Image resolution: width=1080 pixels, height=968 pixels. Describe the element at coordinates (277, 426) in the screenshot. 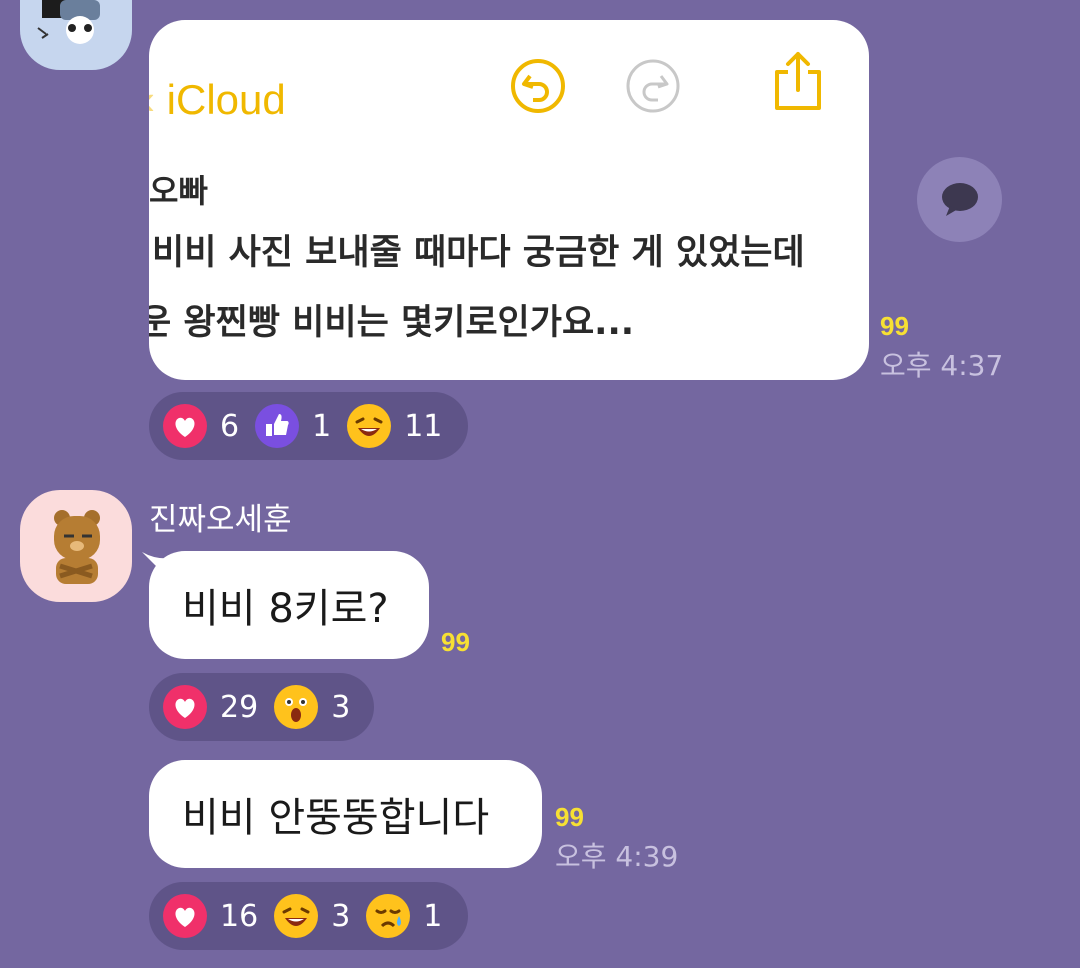

I see `thumbs-up-icon` at that location.